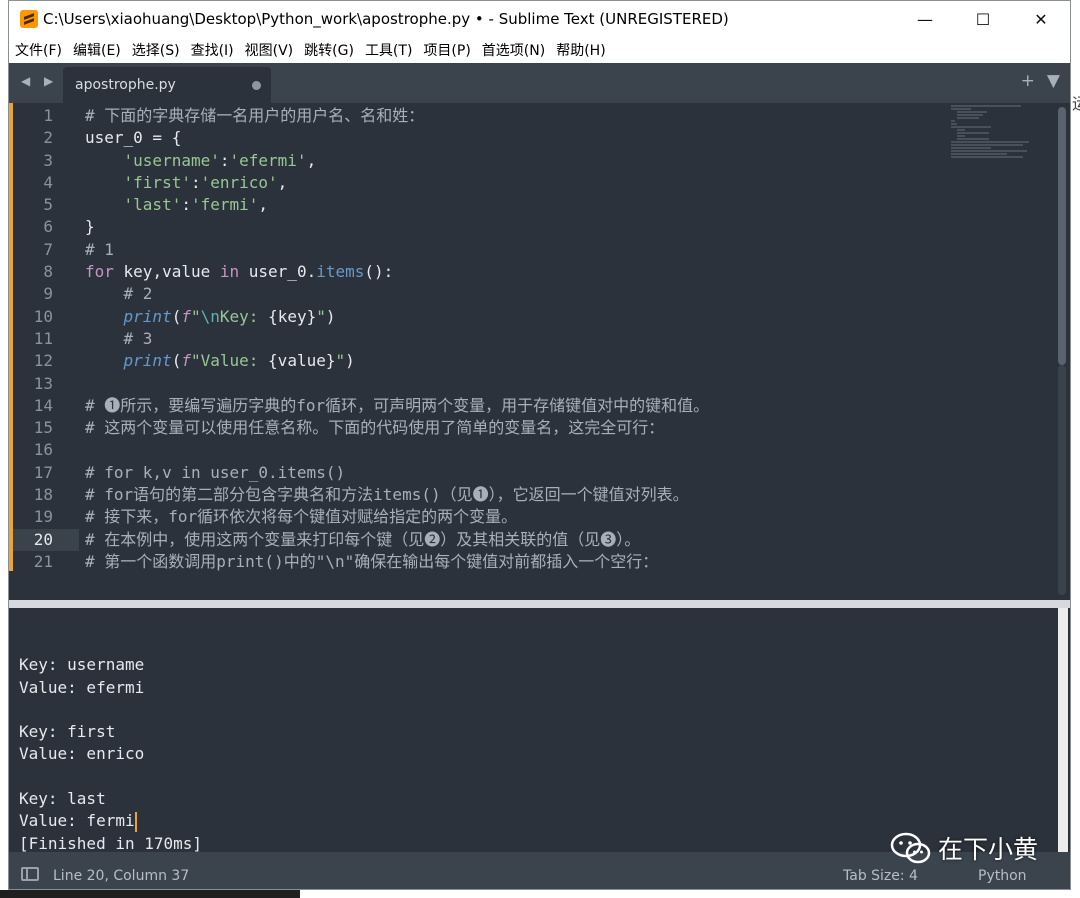  I want to click on line-number: 16, so click(43, 450).